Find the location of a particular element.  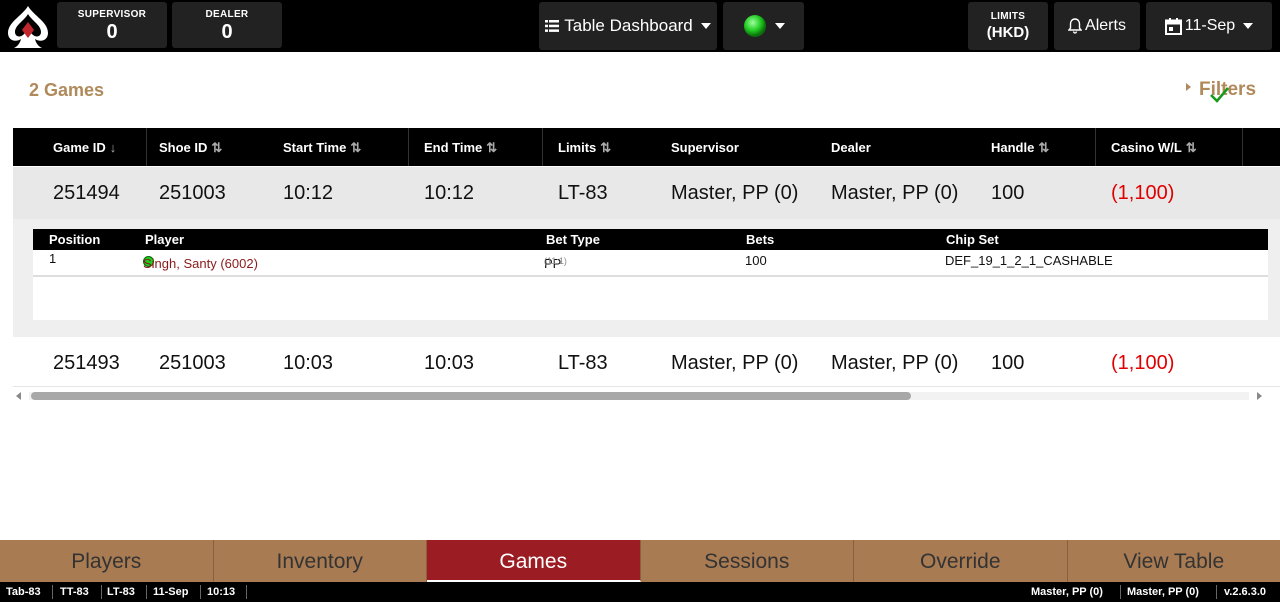

bell-icon is located at coordinates (1075, 26).